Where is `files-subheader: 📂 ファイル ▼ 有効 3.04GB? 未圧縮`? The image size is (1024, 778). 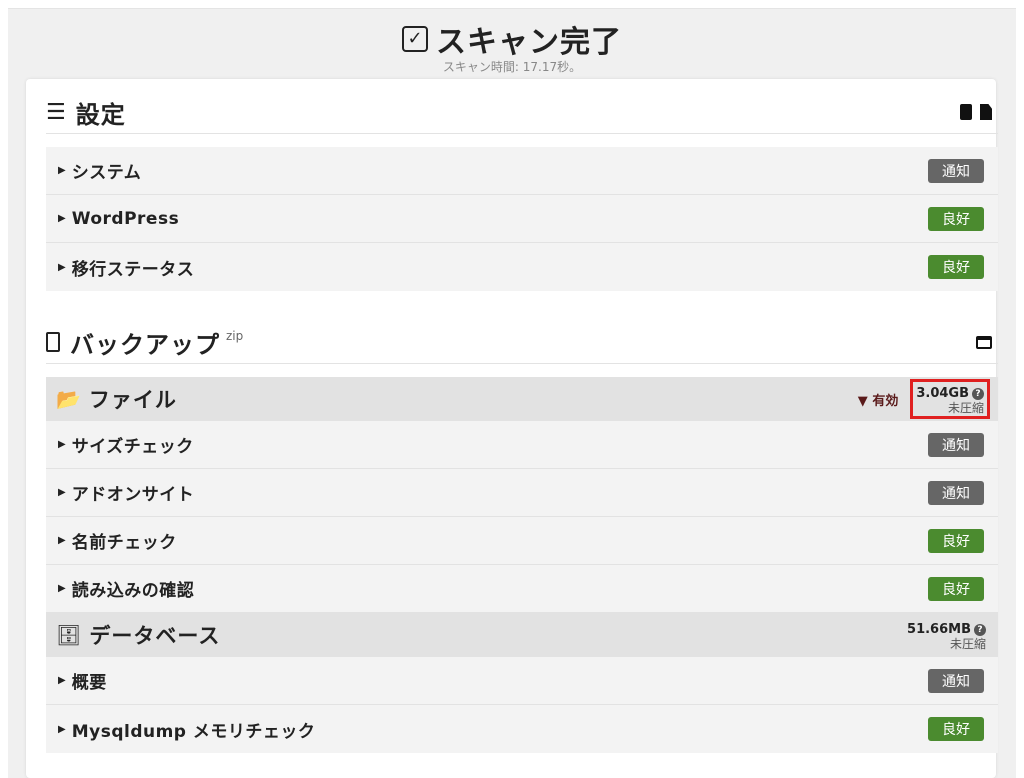
files-subheader: 📂 ファイル ▼ 有効 3.04GB? 未圧縮 is located at coordinates (522, 399).